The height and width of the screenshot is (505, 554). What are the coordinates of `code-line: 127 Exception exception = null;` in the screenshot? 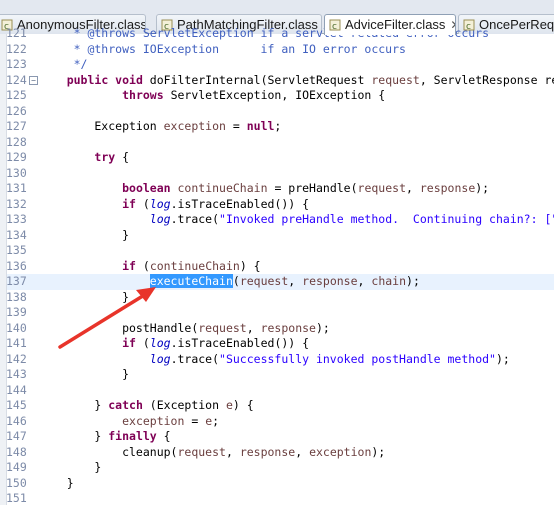 It's located at (277, 127).